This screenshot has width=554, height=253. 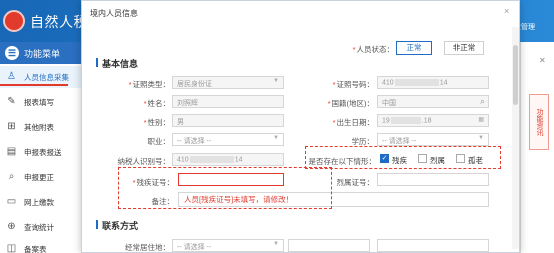 What do you see at coordinates (159, 141) in the screenshot?
I see `occupation-label: 职业：` at bounding box center [159, 141].